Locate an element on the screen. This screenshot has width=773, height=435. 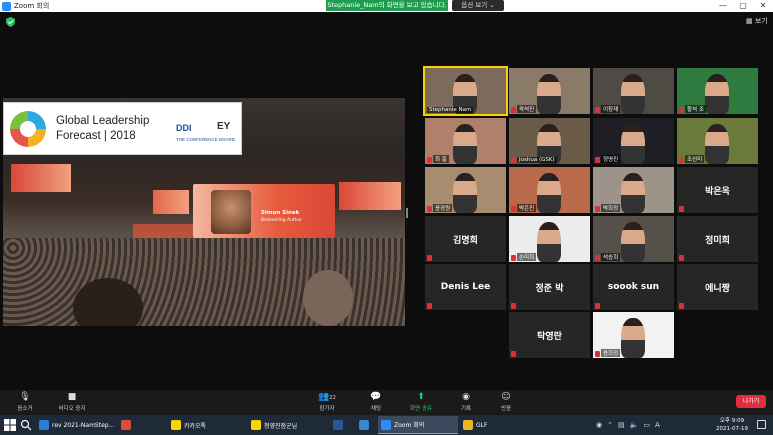
notification-icon is located at coordinates (761, 424).